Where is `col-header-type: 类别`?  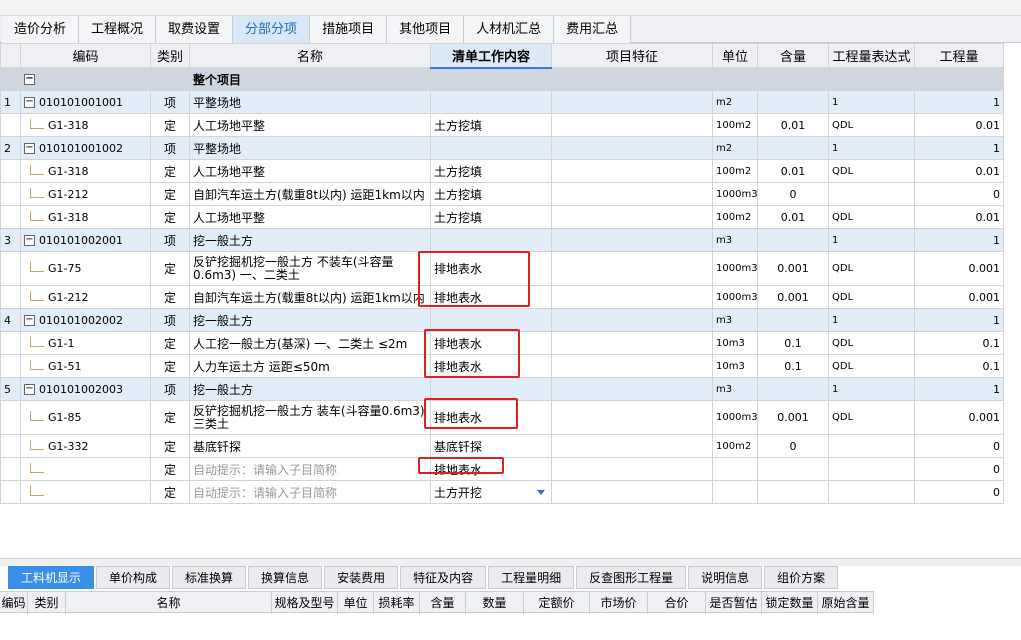
col-header-type: 类别 is located at coordinates (170, 55).